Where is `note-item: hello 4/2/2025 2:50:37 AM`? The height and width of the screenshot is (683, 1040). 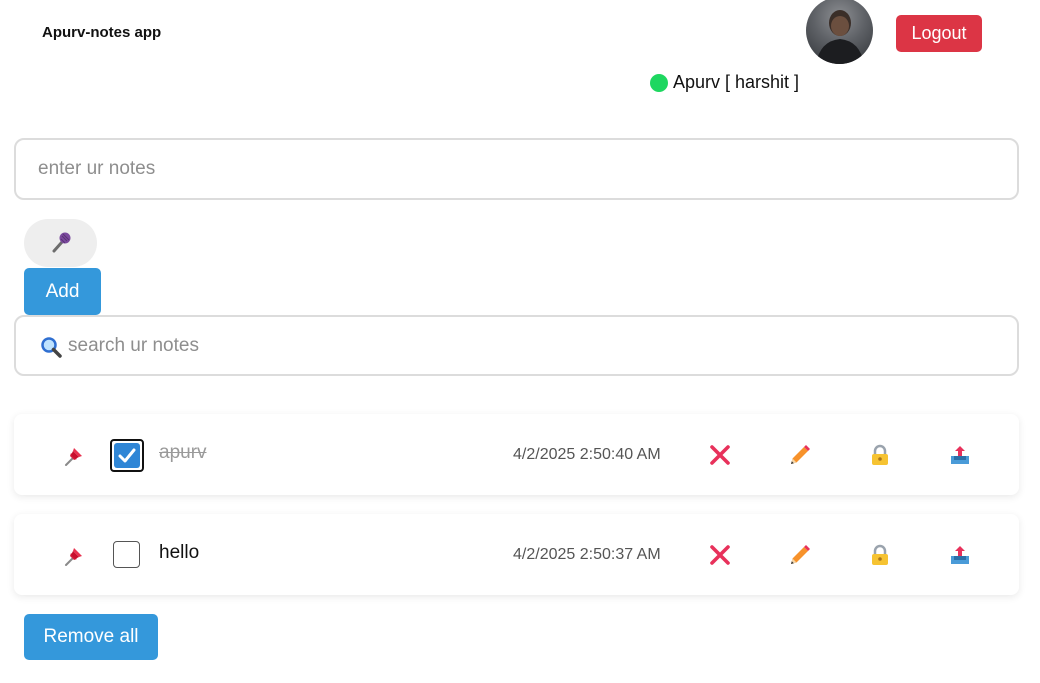
note-item: hello 4/2/2025 2:50:37 AM is located at coordinates (516, 554).